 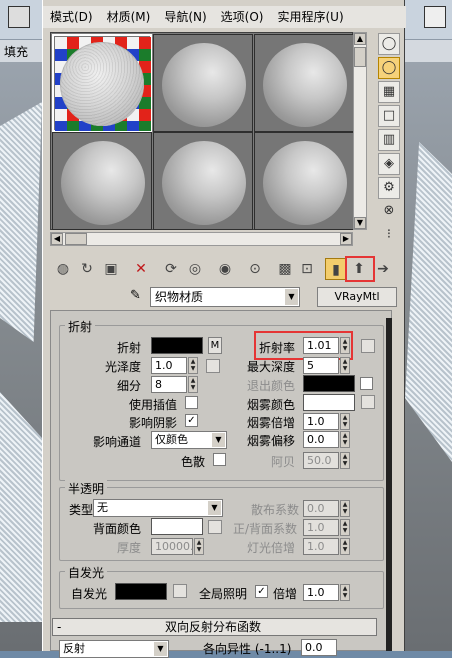 I want to click on menu-options: 选项(O), so click(x=242, y=17).